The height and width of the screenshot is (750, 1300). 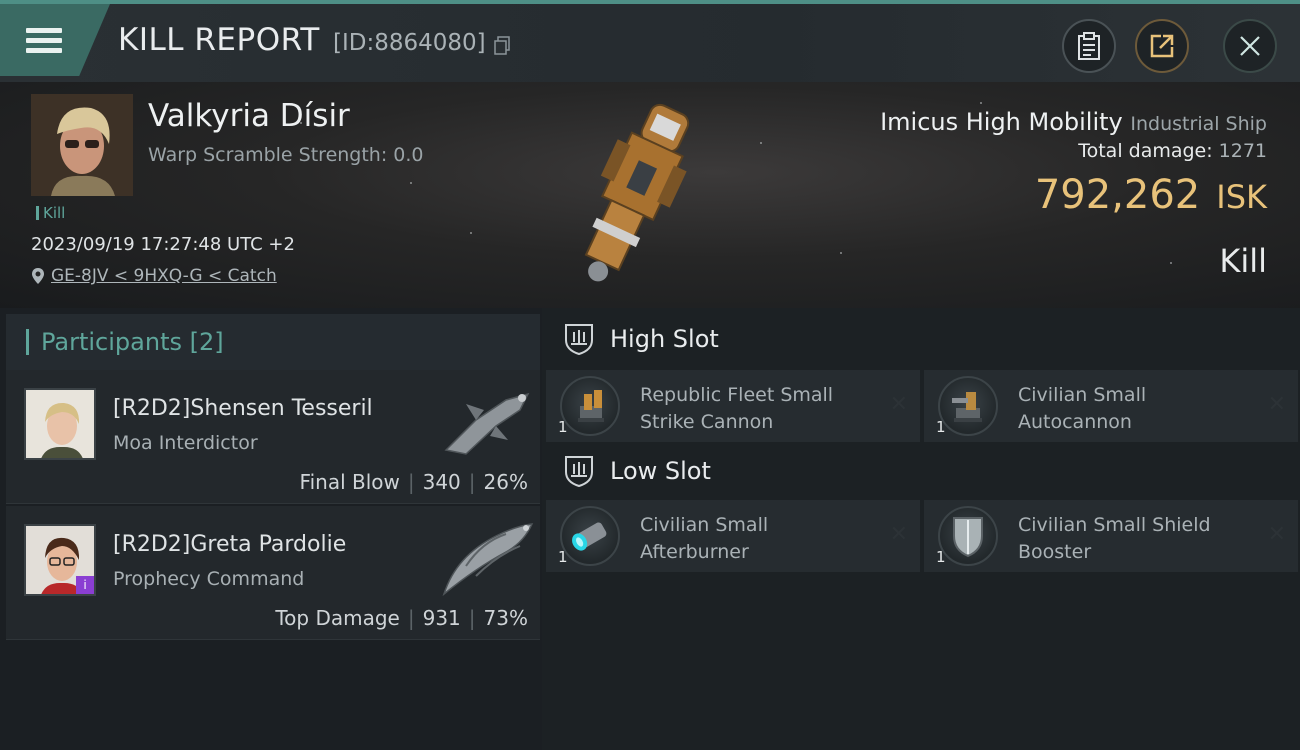 I want to click on victim-ship-image, so click(x=637, y=192).